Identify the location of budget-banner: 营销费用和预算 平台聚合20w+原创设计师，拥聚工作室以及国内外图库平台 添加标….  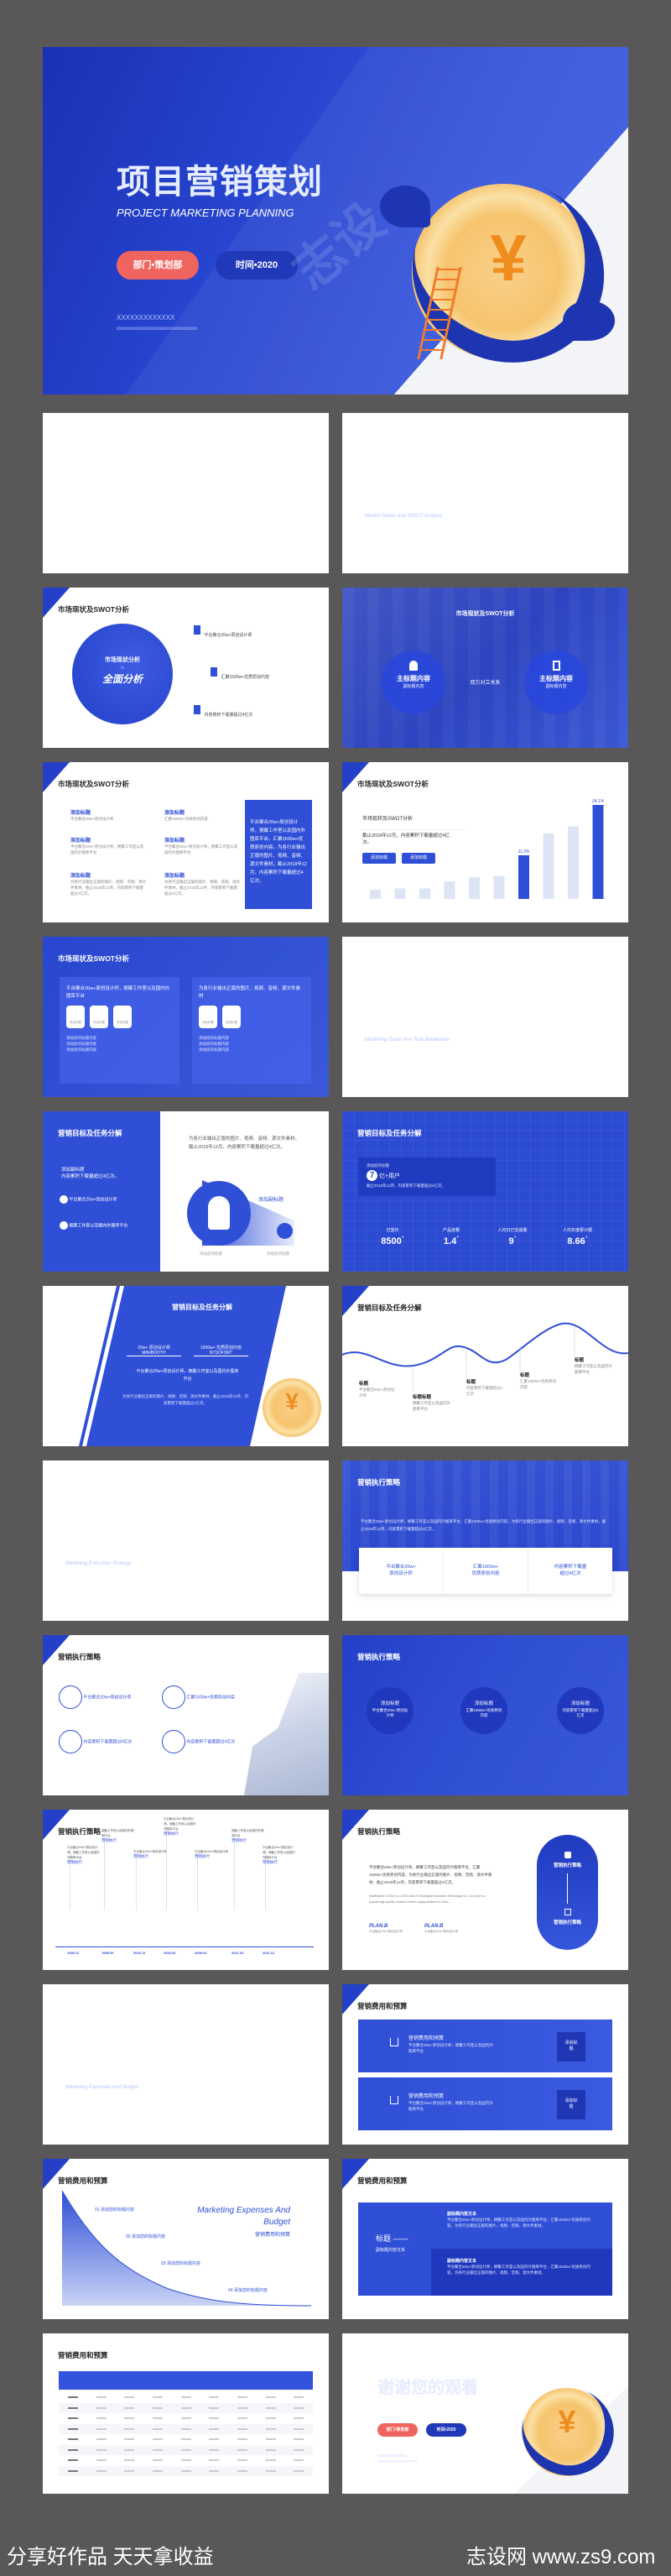
(485, 2103).